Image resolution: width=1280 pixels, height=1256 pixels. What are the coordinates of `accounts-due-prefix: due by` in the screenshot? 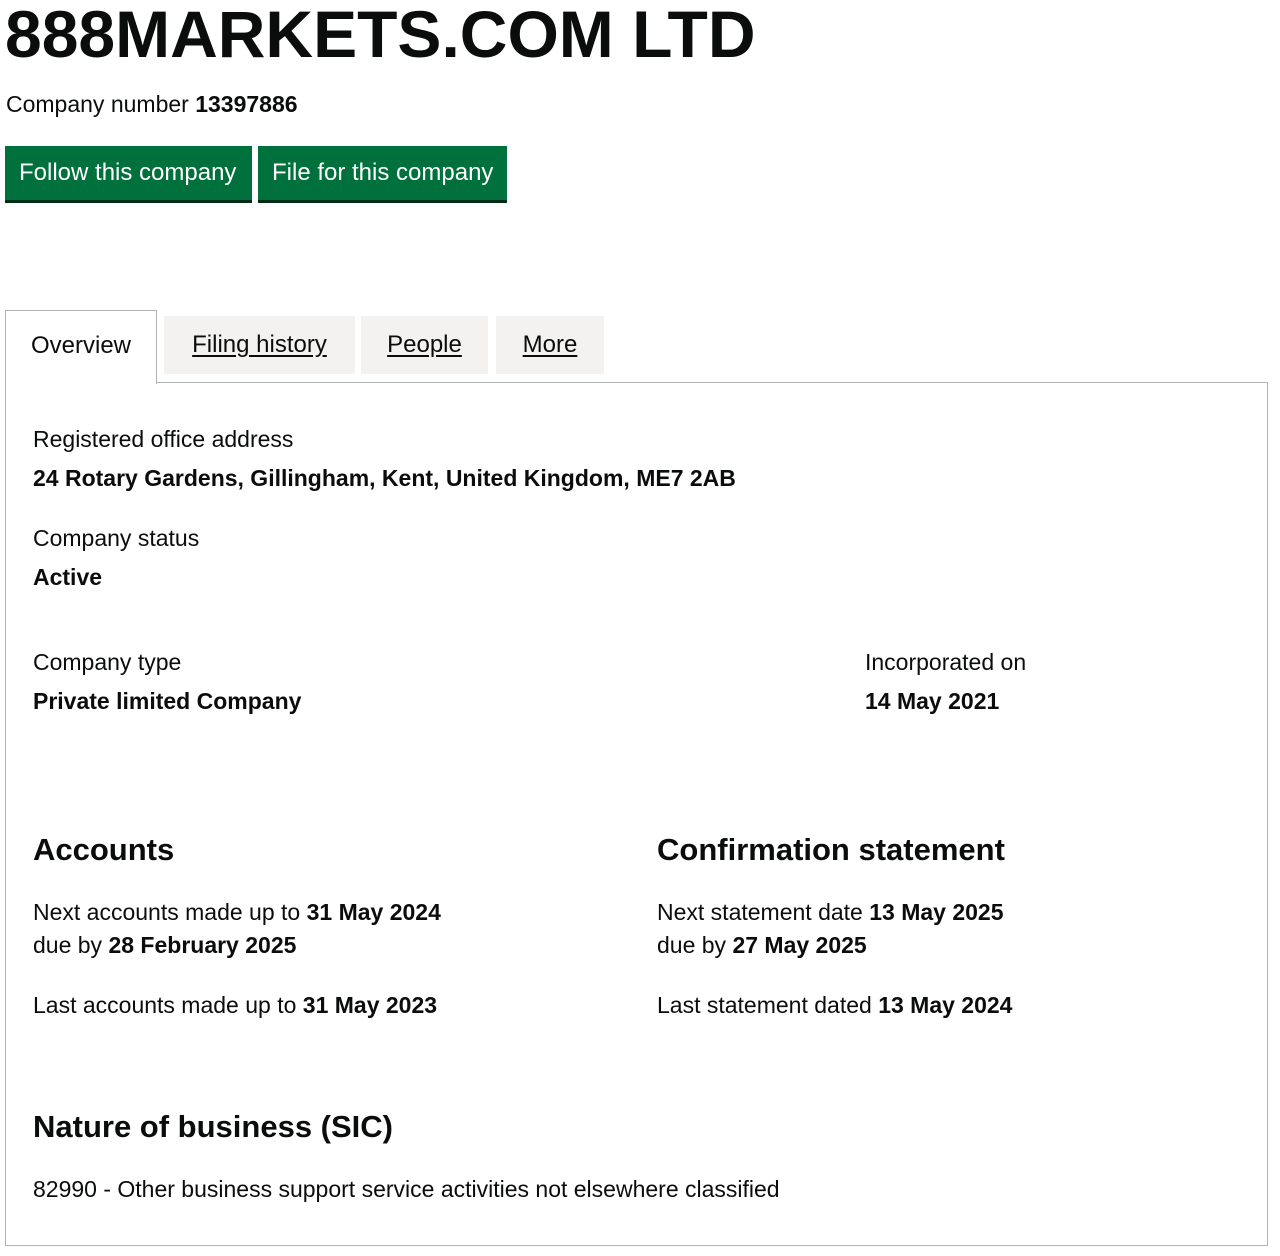 It's located at (68, 945).